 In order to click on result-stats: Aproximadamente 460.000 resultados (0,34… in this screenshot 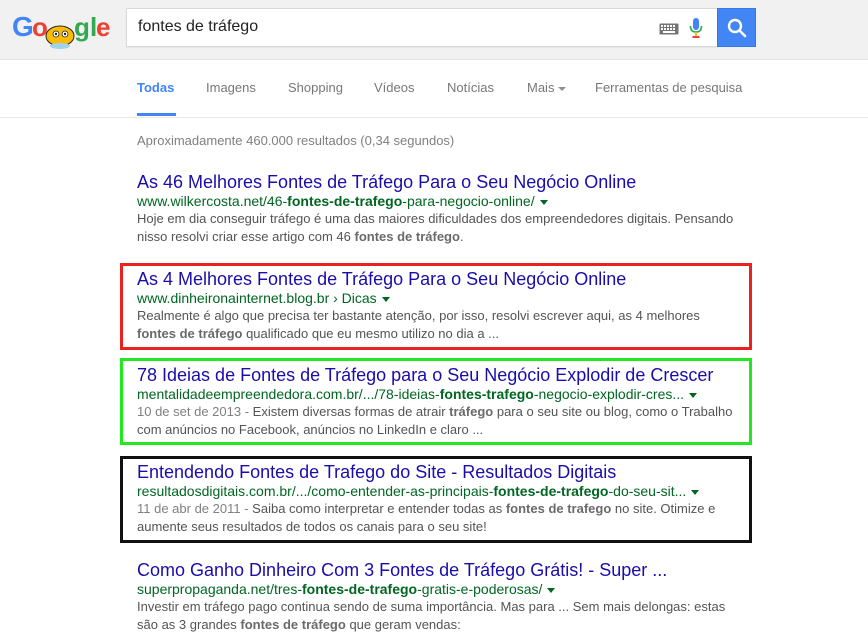, I will do `click(296, 140)`.